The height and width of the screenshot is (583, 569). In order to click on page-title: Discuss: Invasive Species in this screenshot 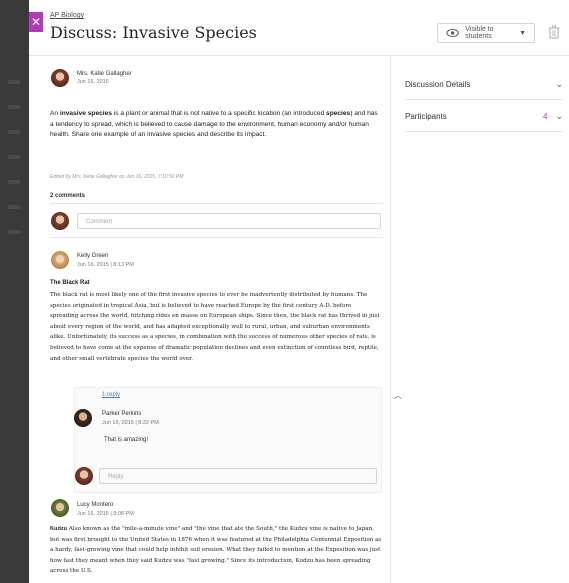, I will do `click(153, 32)`.